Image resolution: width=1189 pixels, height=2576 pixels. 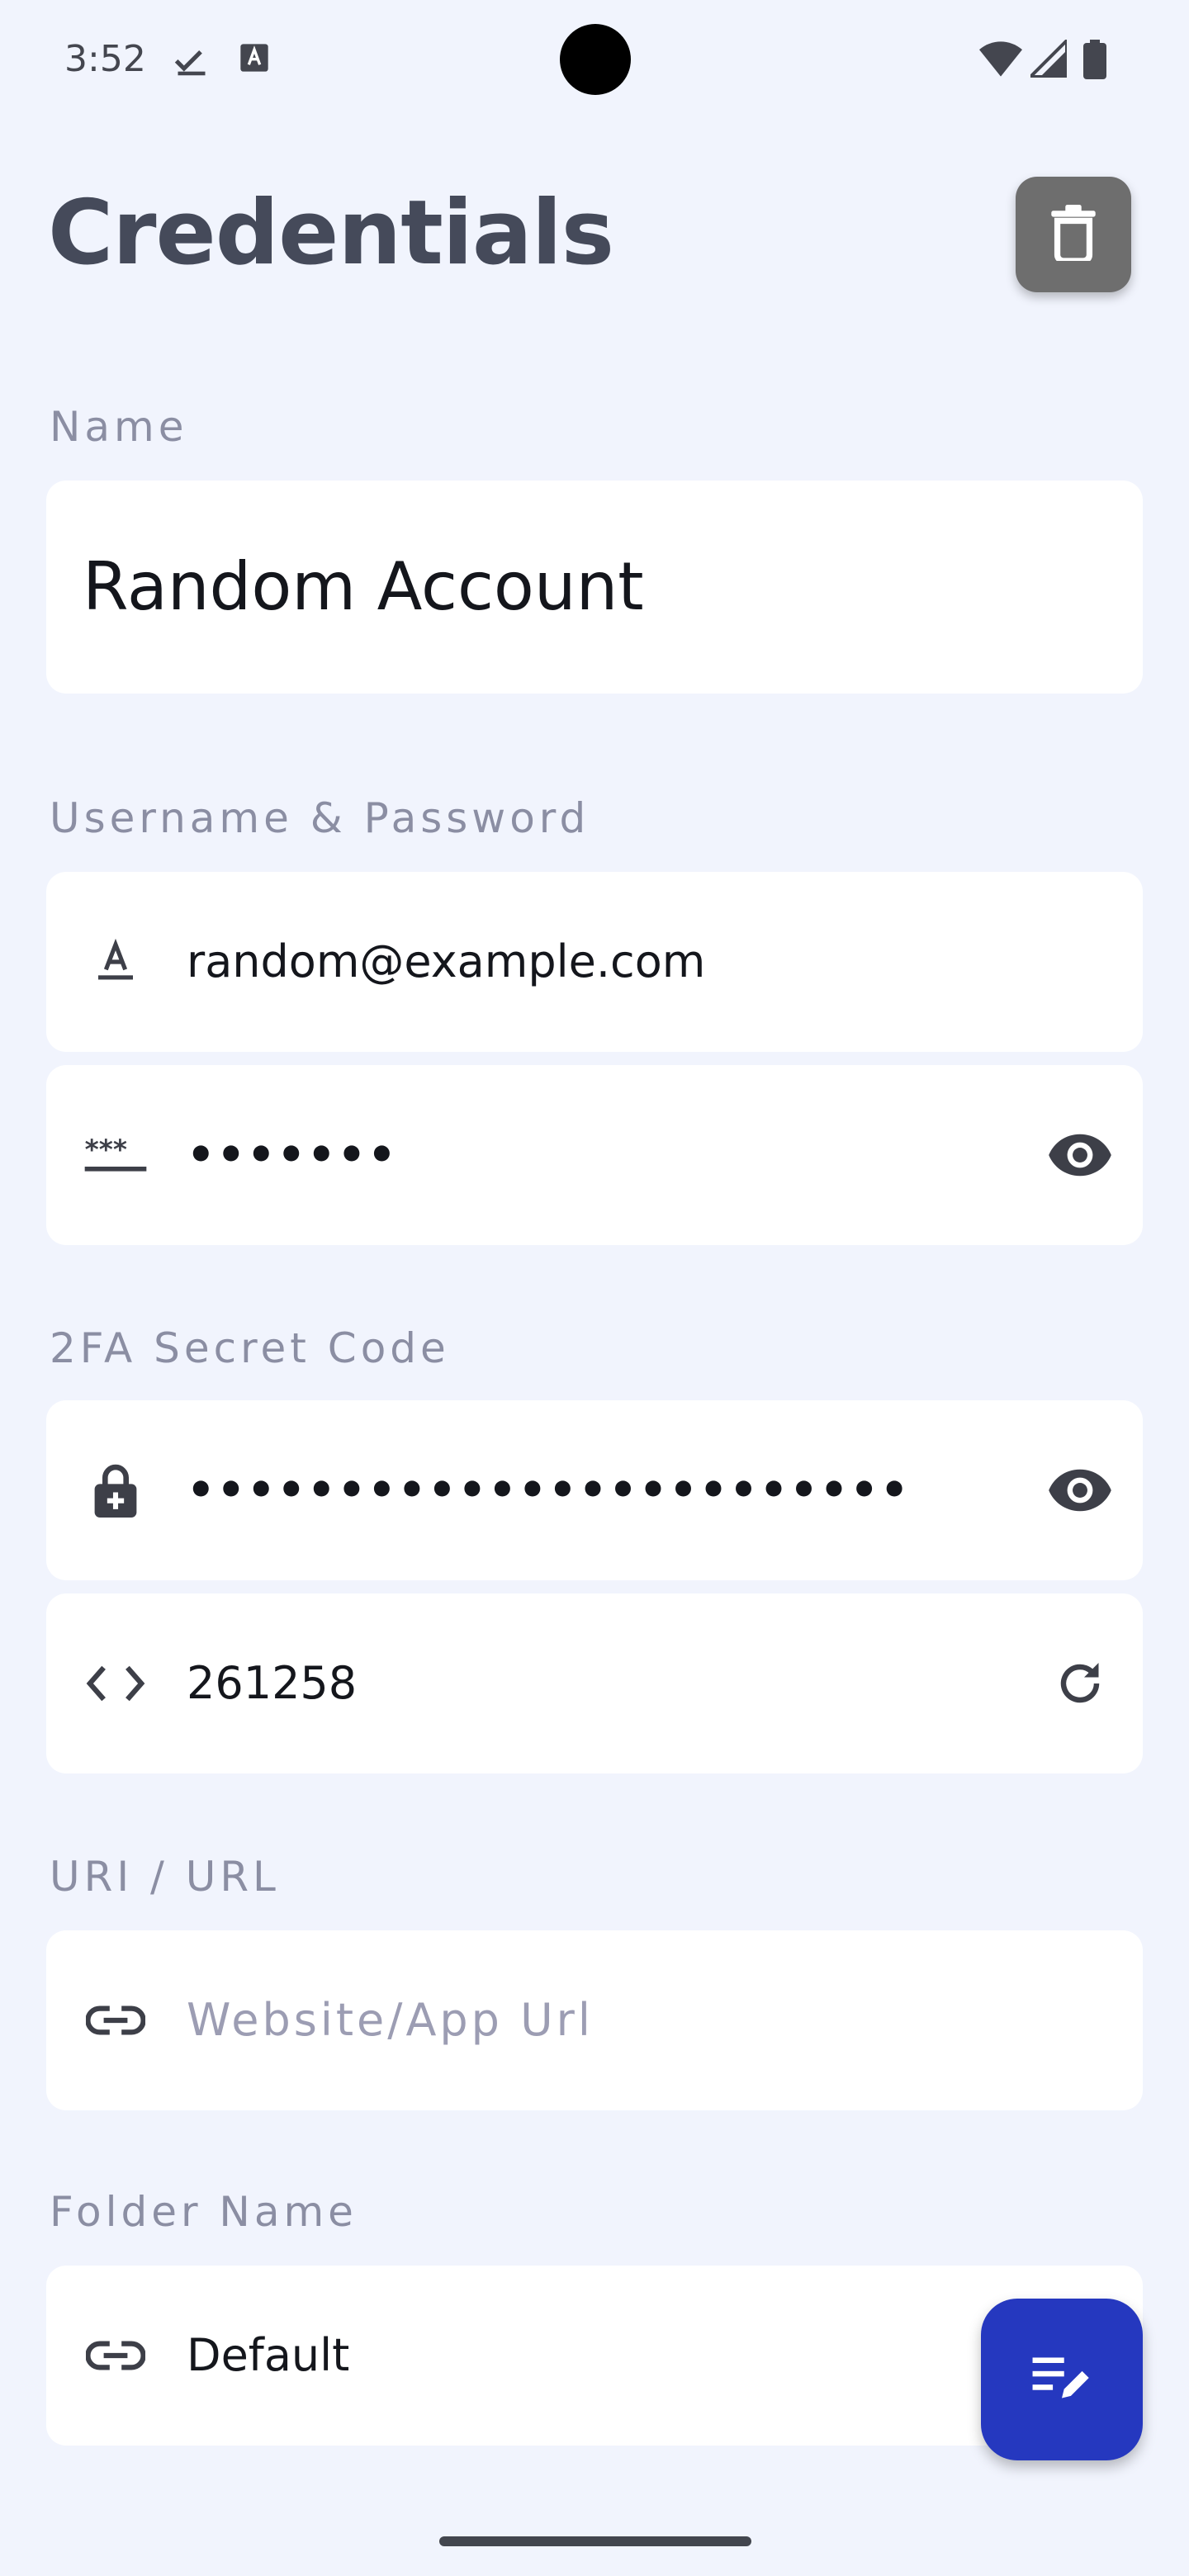 I want to click on lock-add-icon, so click(x=116, y=1490).